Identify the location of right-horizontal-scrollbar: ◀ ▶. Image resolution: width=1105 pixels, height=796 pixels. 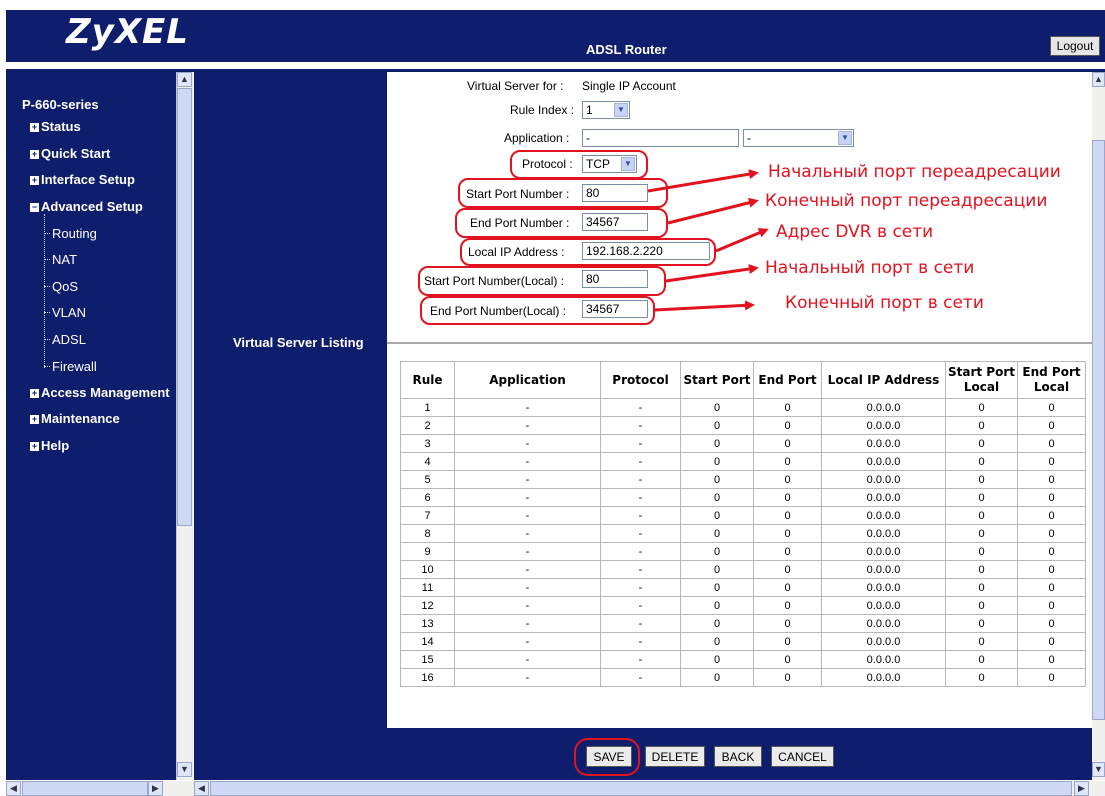
(649, 788).